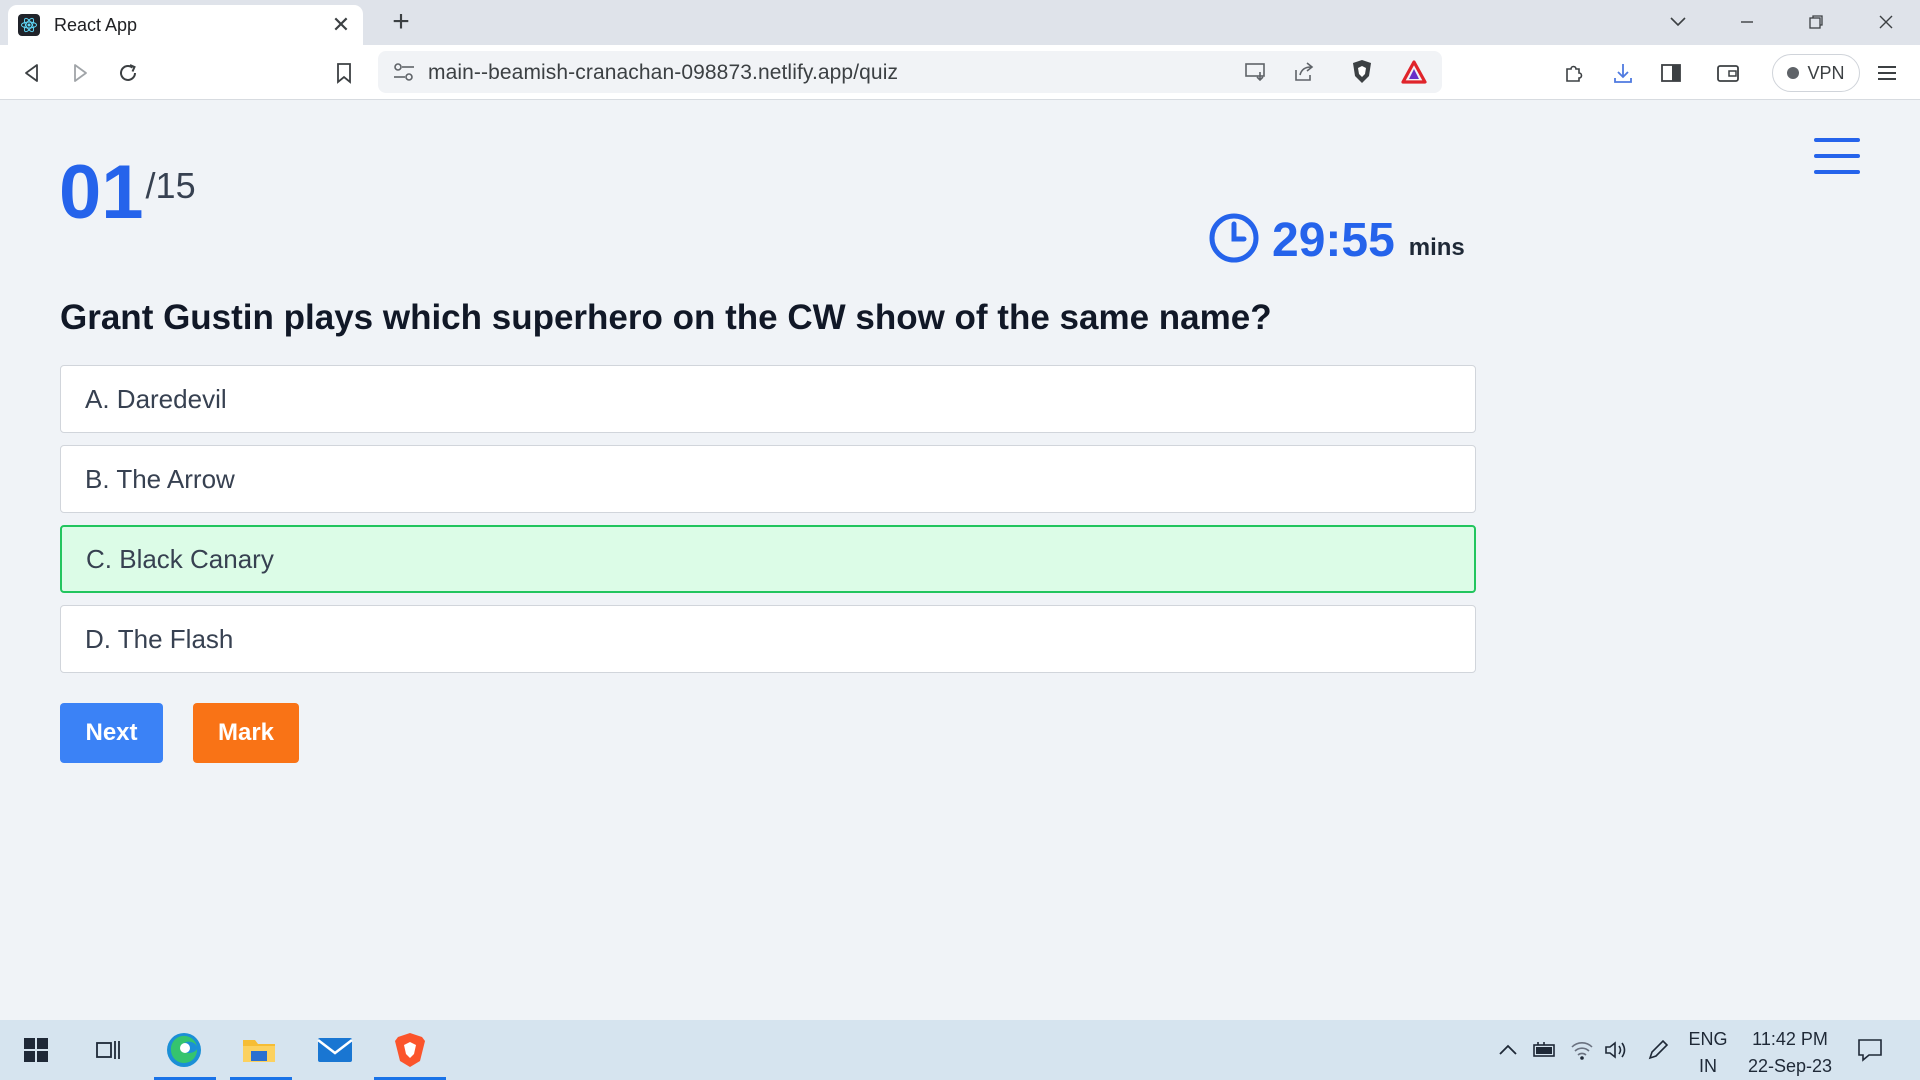  What do you see at coordinates (335, 1050) in the screenshot?
I see `mail-icon` at bounding box center [335, 1050].